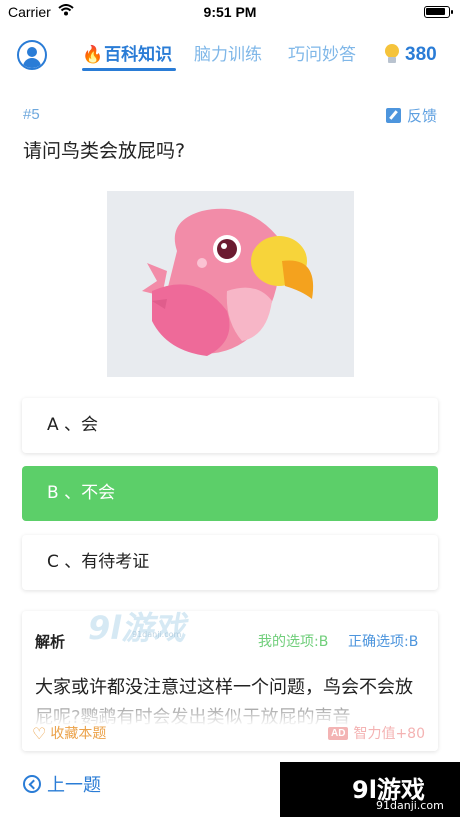 The width and height of the screenshot is (460, 817). What do you see at coordinates (93, 55) in the screenshot?
I see `fire-icon: 🔥` at bounding box center [93, 55].